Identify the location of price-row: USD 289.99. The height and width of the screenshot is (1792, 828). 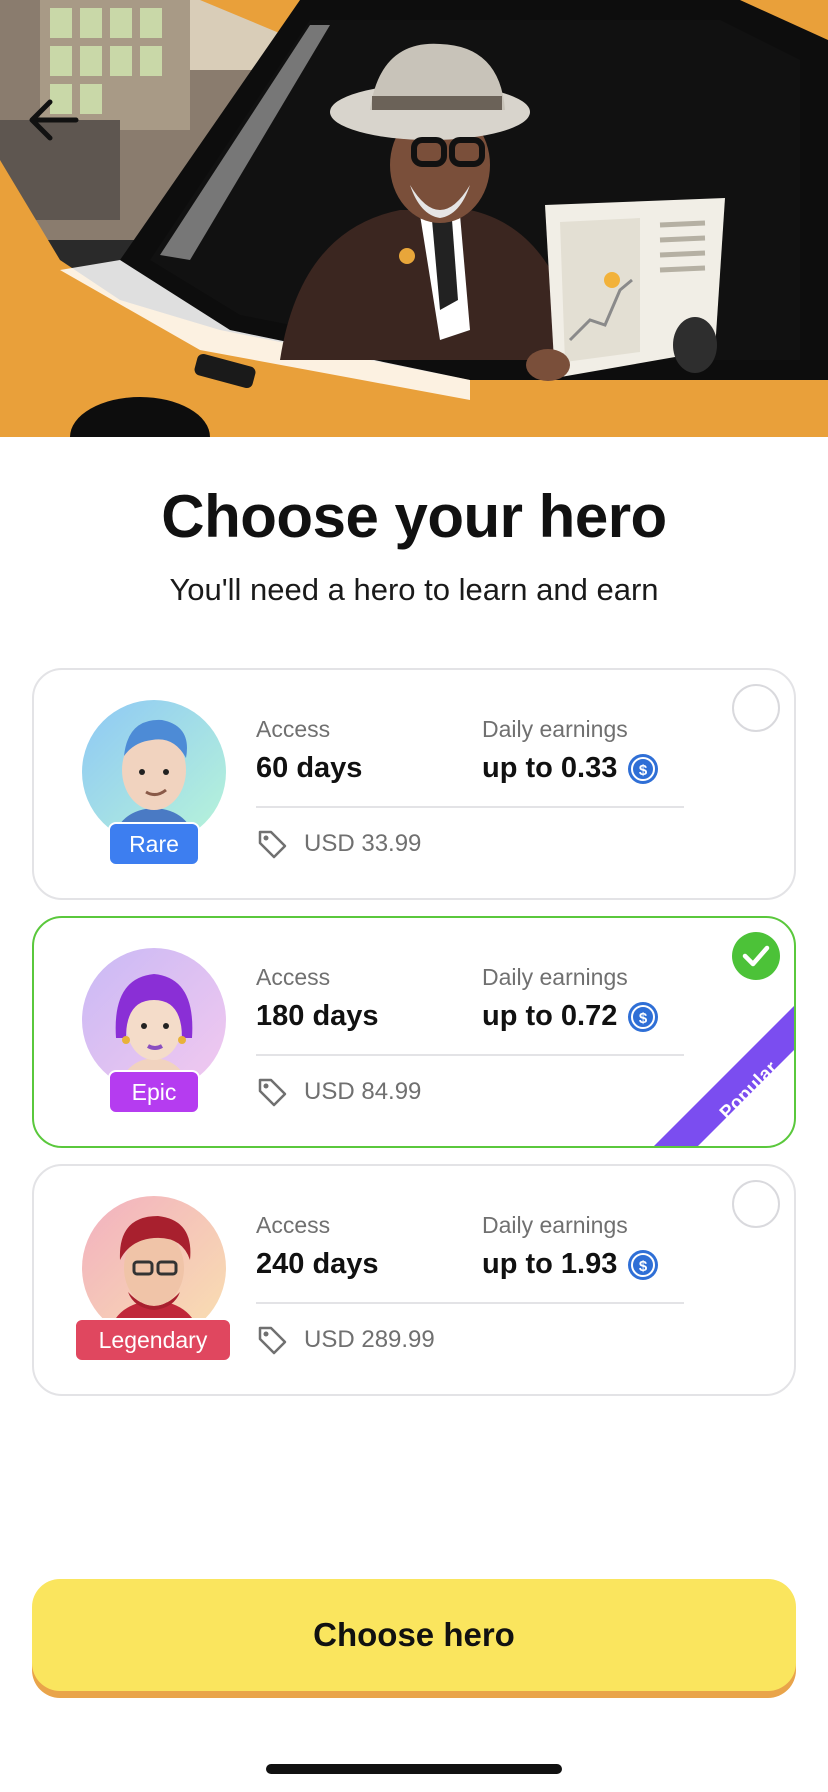
(345, 1340).